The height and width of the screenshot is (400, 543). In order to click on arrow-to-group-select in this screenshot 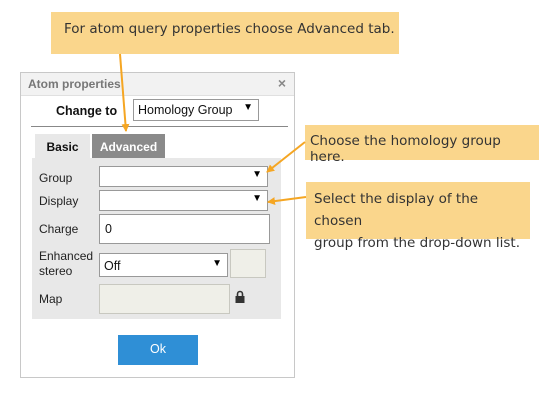, I will do `click(286, 157)`.